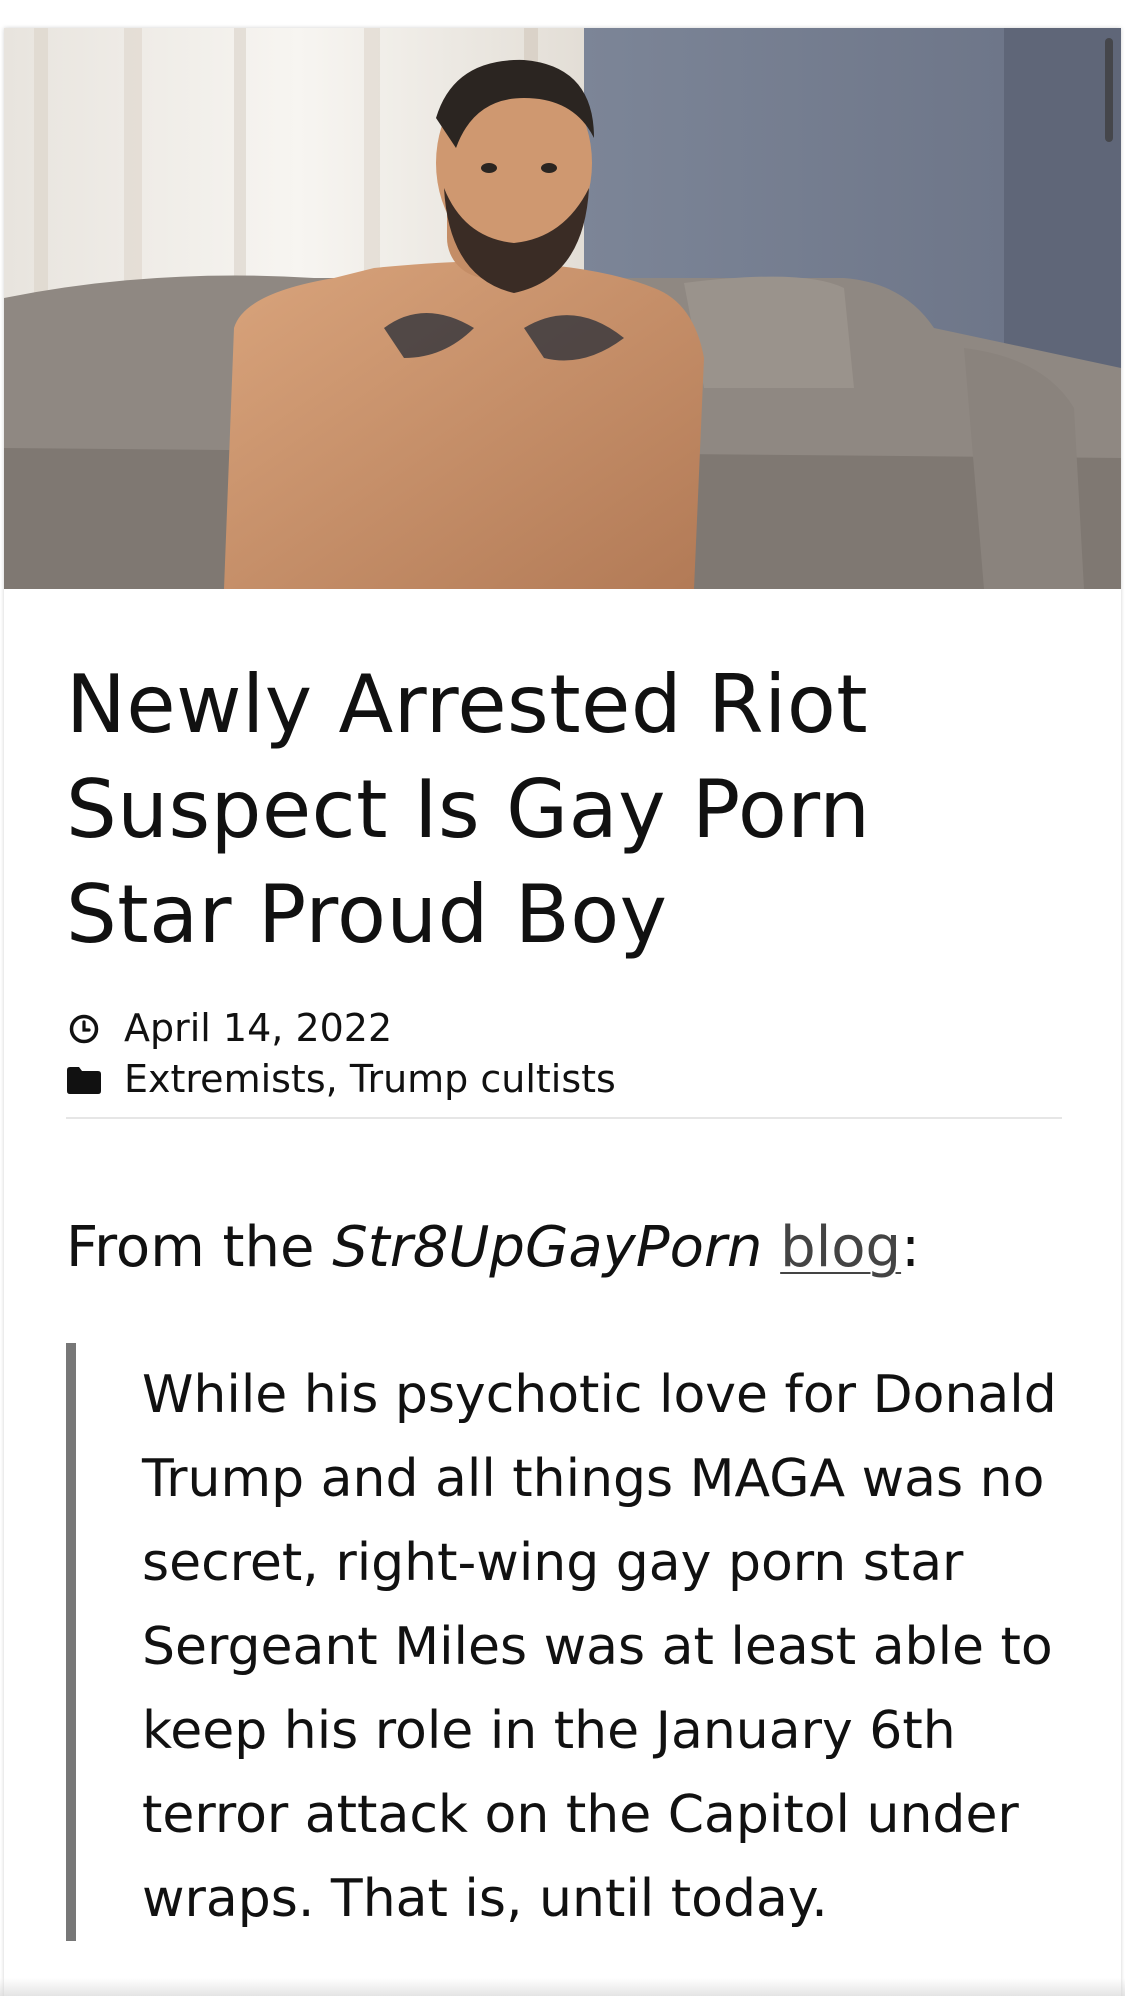 This screenshot has height=1996, width=1125. I want to click on meta-divider, so click(564, 1118).